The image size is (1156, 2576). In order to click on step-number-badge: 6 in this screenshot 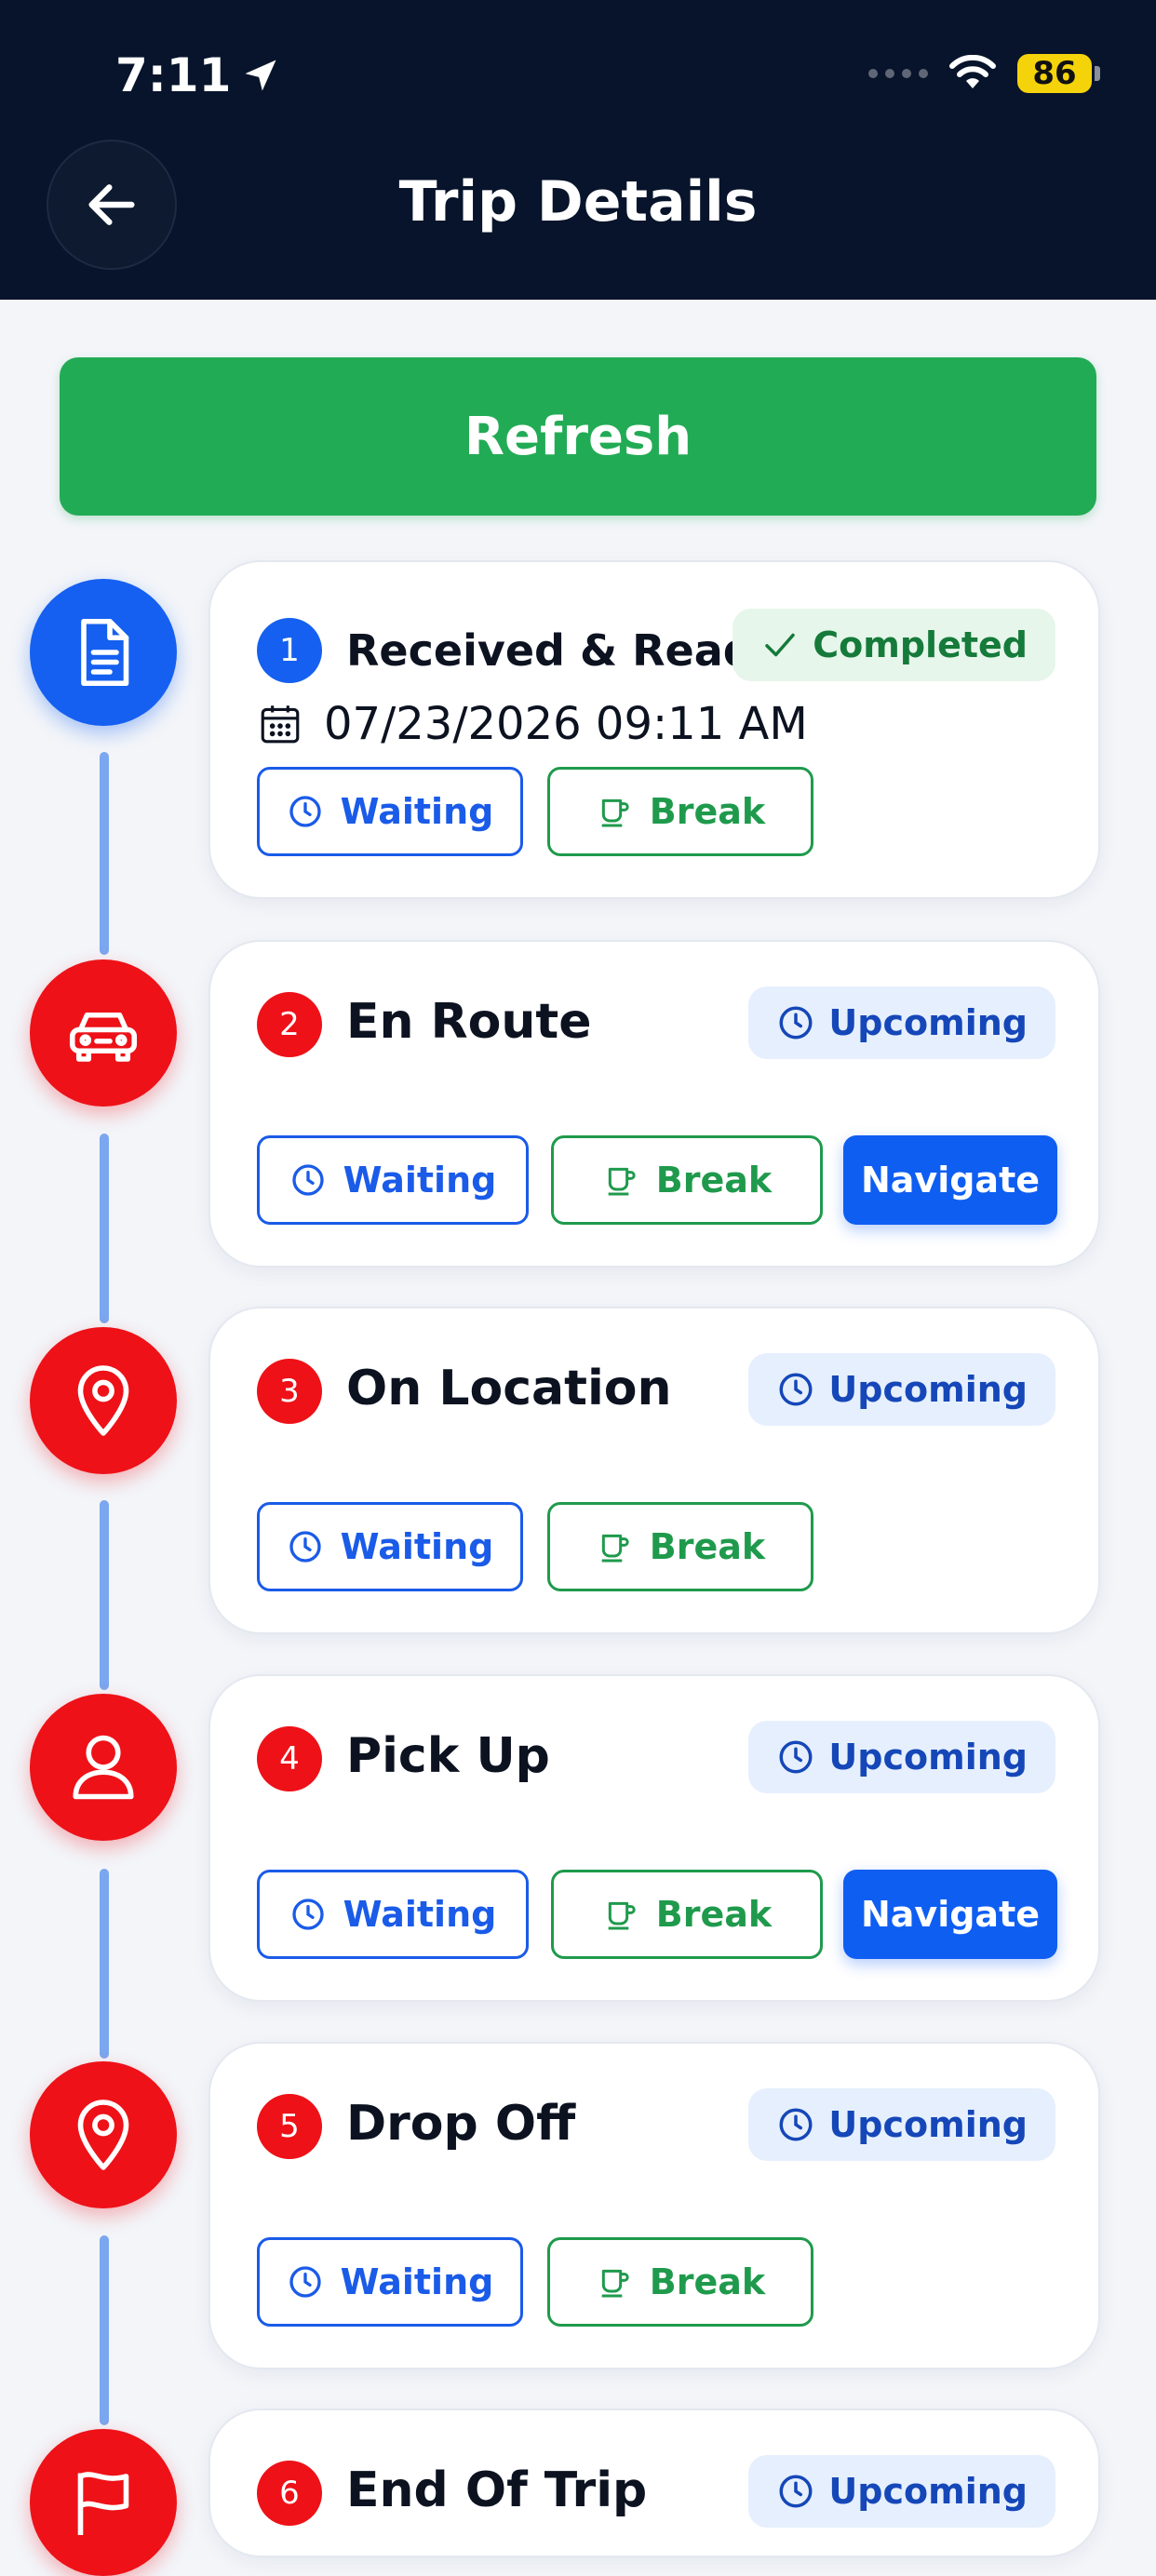, I will do `click(289, 2493)`.